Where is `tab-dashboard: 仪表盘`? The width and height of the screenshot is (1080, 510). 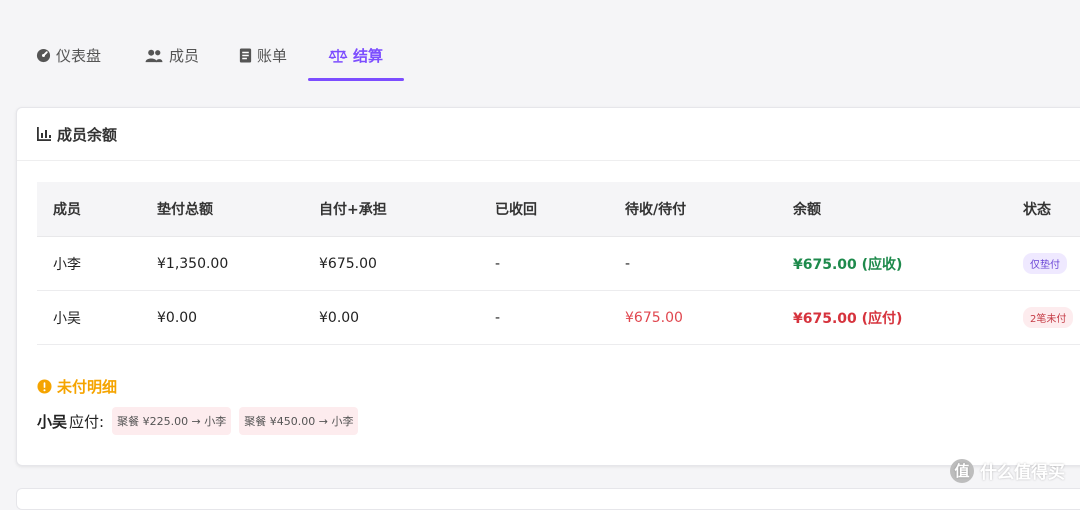 tab-dashboard: 仪表盘 is located at coordinates (68, 55).